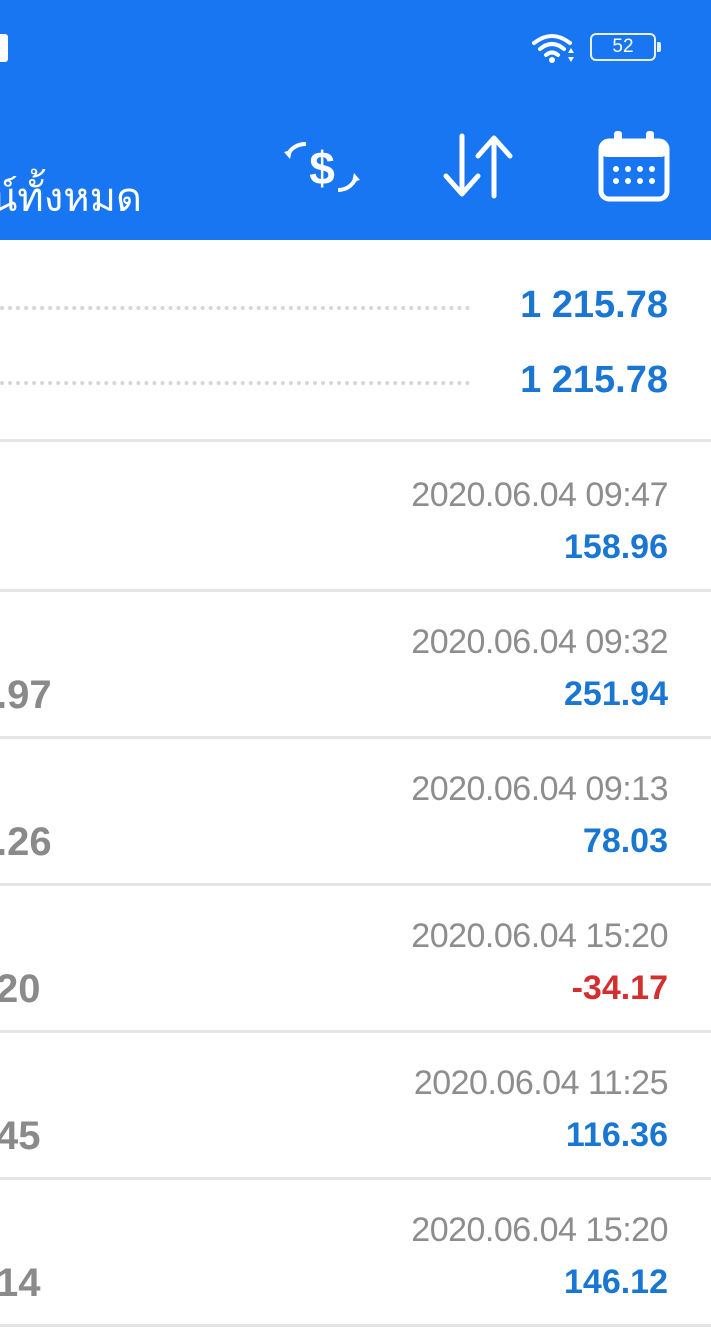  What do you see at coordinates (355, 813) in the screenshot?
I see `deal-row: .26 2020.06.04 09:13 78.03` at bounding box center [355, 813].